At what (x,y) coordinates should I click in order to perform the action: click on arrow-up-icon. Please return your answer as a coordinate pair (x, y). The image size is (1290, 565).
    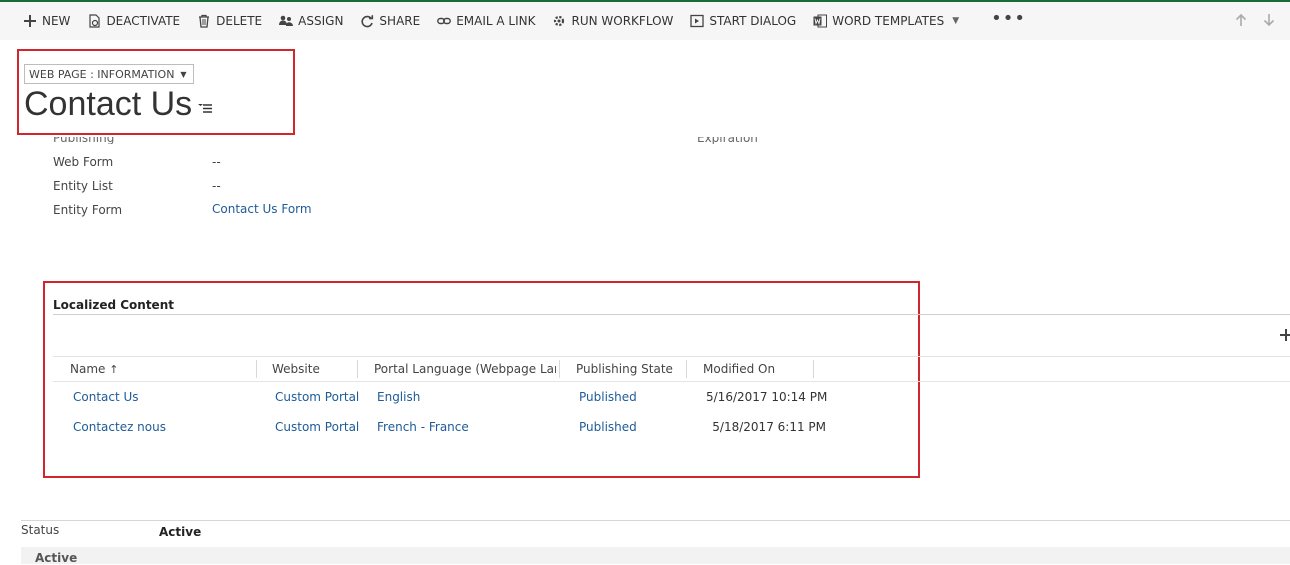
    Looking at the image, I should click on (1242, 21).